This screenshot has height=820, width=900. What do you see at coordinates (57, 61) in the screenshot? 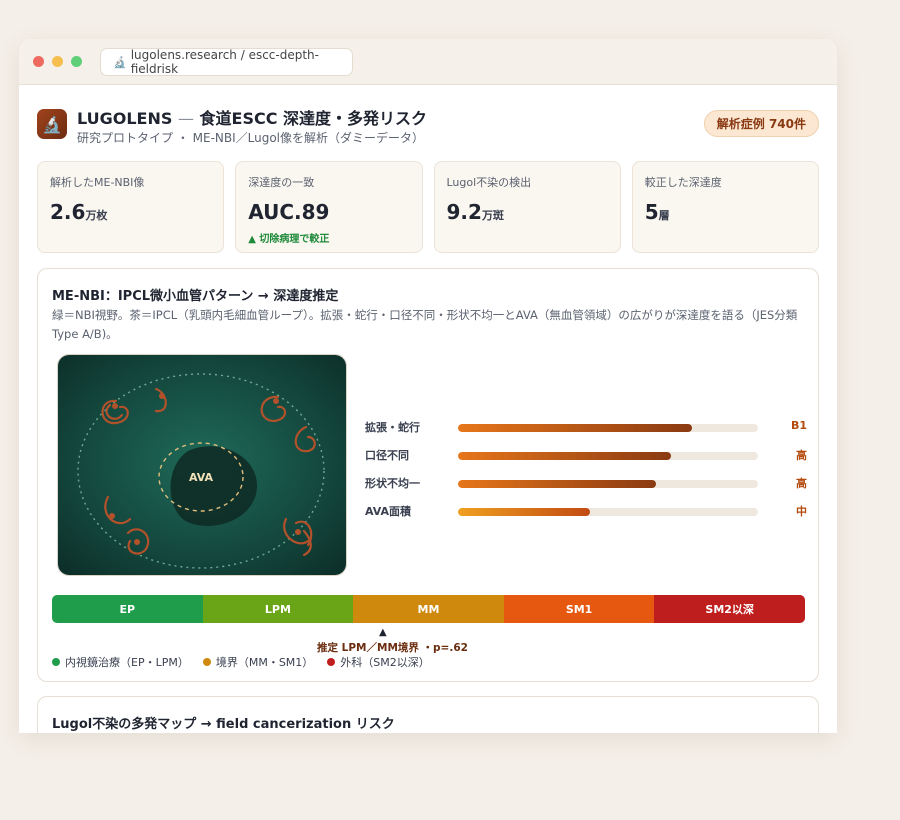
I see `minimize-window-button` at bounding box center [57, 61].